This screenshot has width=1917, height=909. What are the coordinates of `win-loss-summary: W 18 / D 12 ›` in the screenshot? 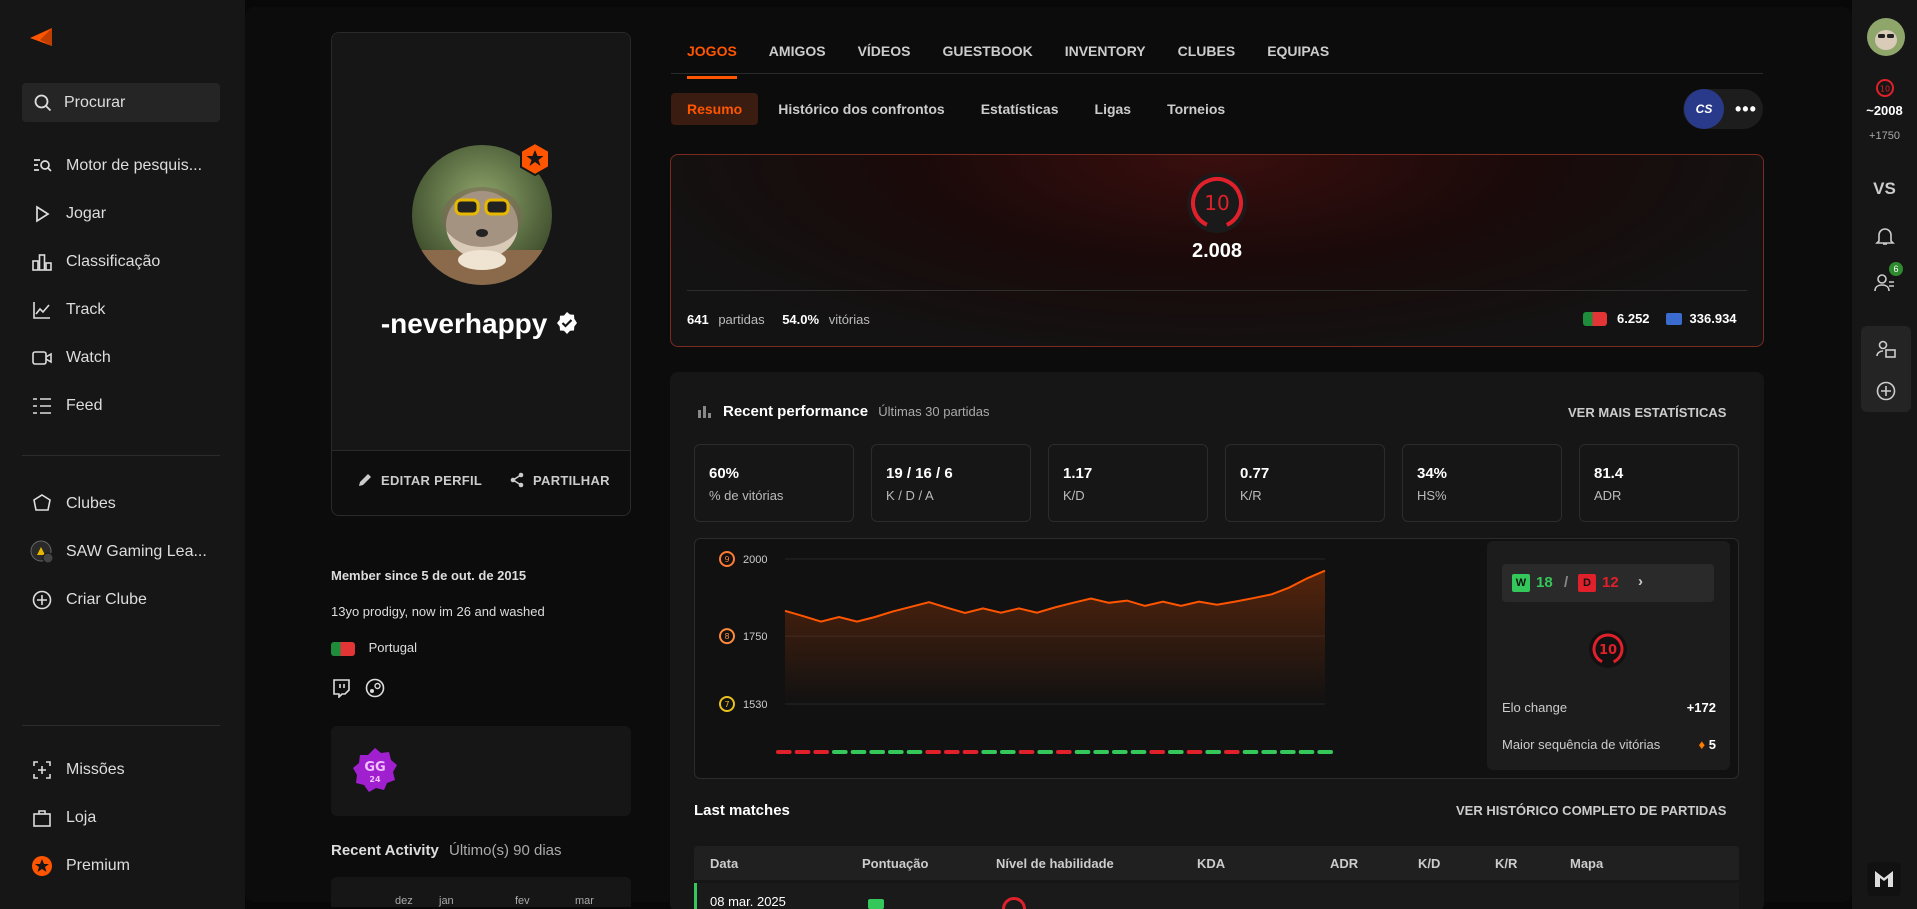 It's located at (1608, 583).